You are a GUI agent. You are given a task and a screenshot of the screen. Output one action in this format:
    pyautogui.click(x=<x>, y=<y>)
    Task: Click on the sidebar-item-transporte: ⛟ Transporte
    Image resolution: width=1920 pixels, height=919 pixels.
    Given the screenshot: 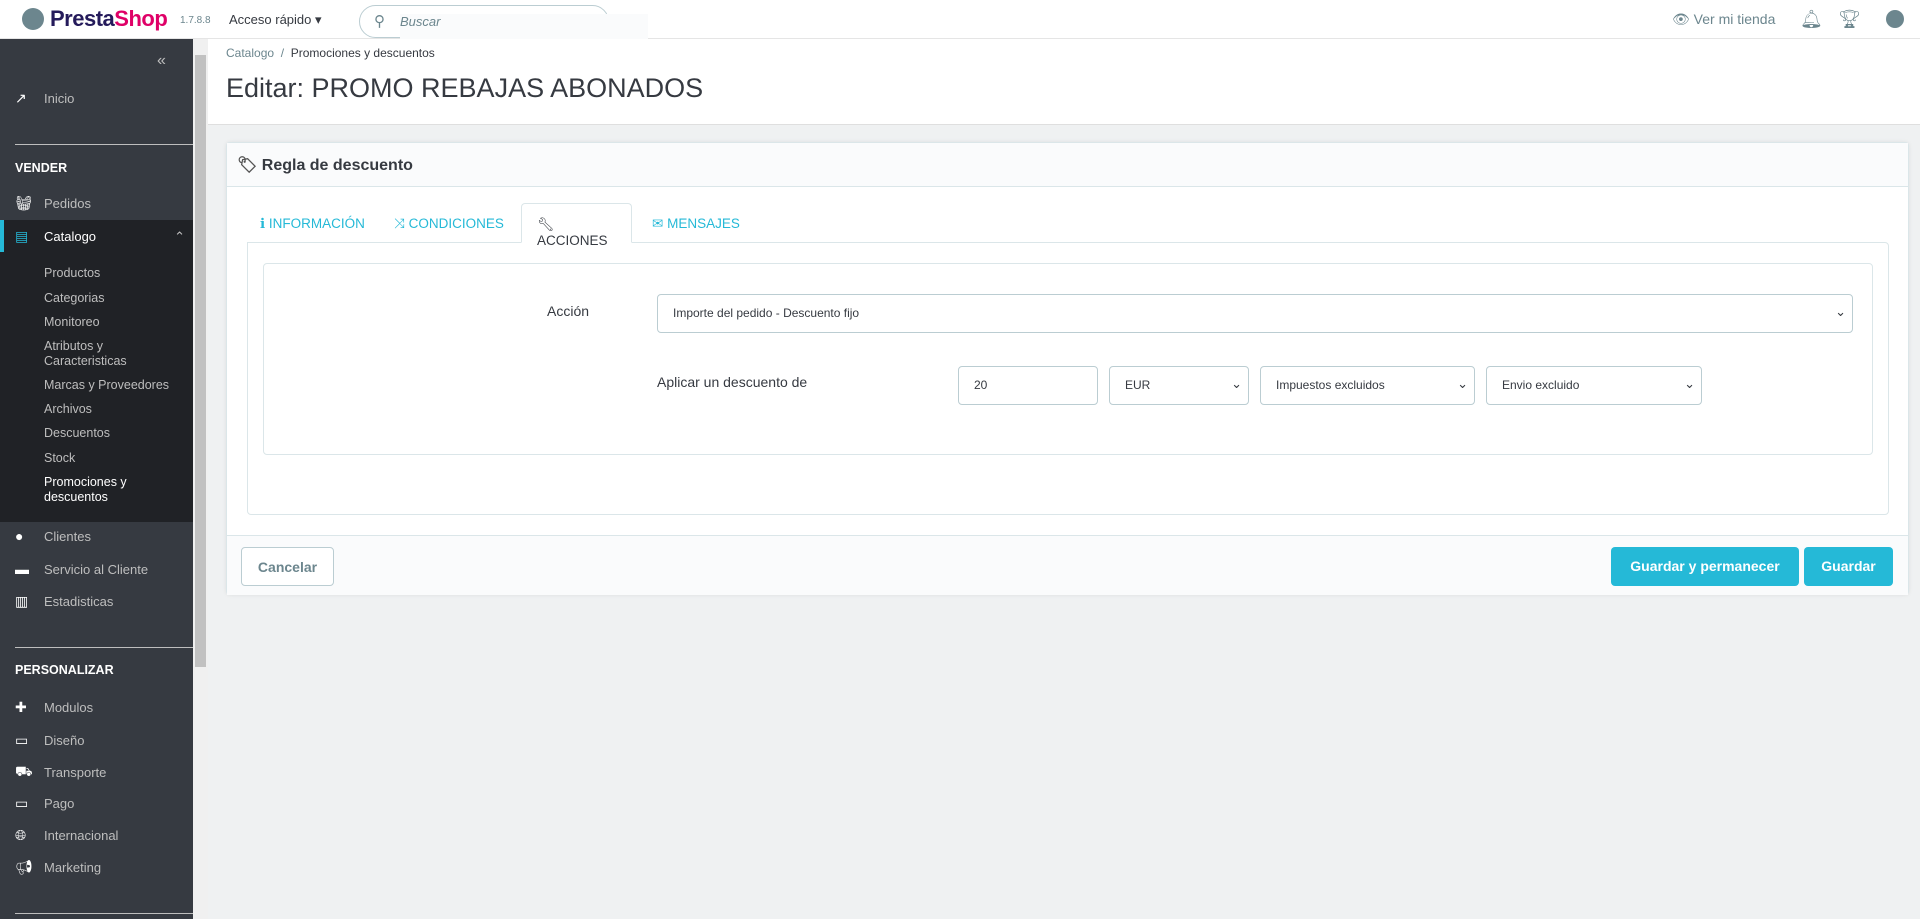 What is the action you would take?
    pyautogui.click(x=60, y=772)
    